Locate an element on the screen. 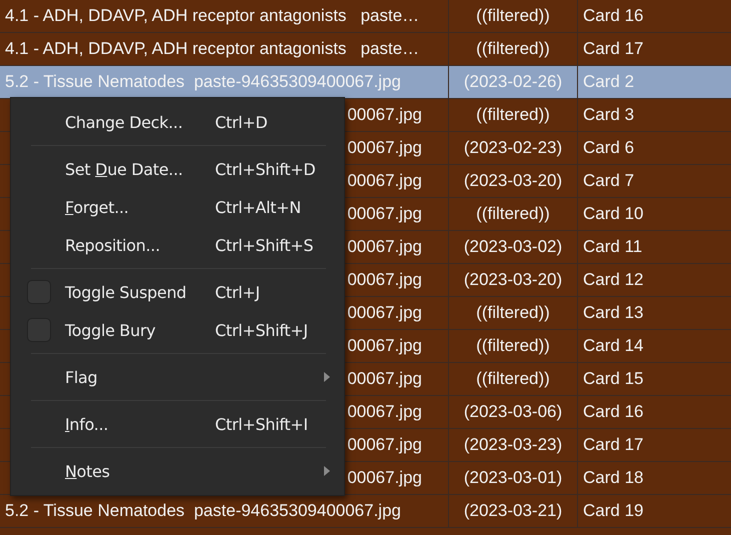  table-cell: (2023-02-26) is located at coordinates (513, 82).